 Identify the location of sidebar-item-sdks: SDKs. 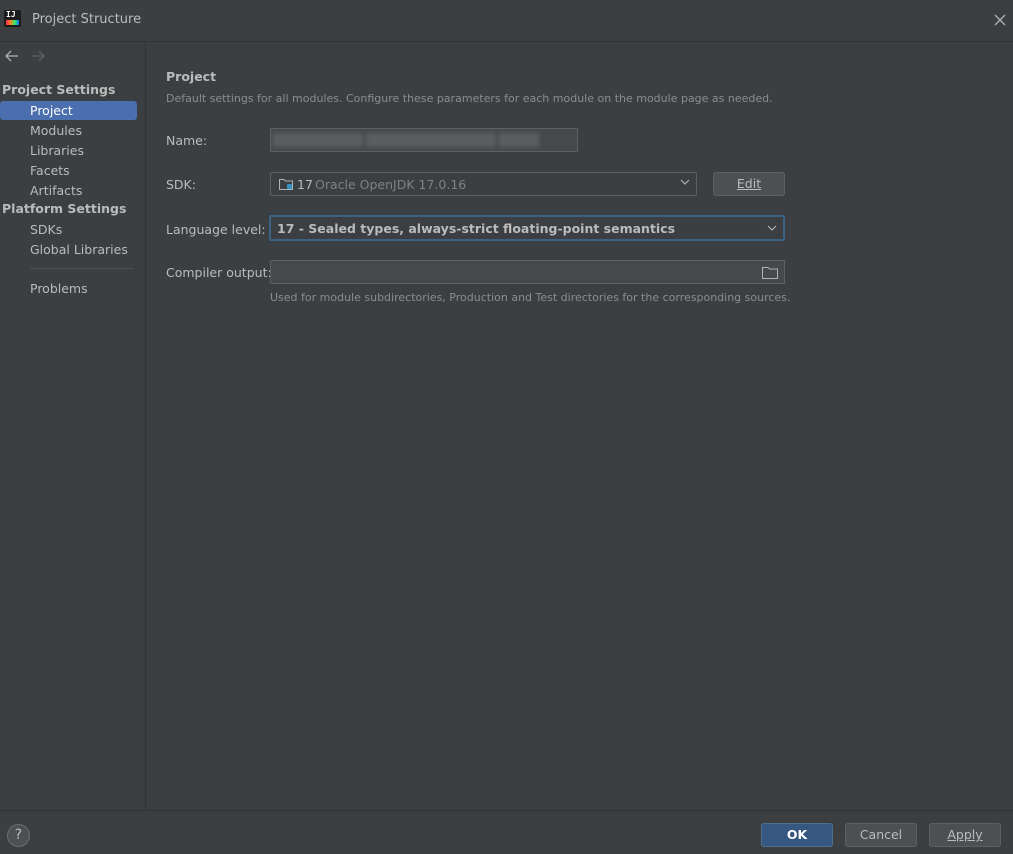
(68, 229).